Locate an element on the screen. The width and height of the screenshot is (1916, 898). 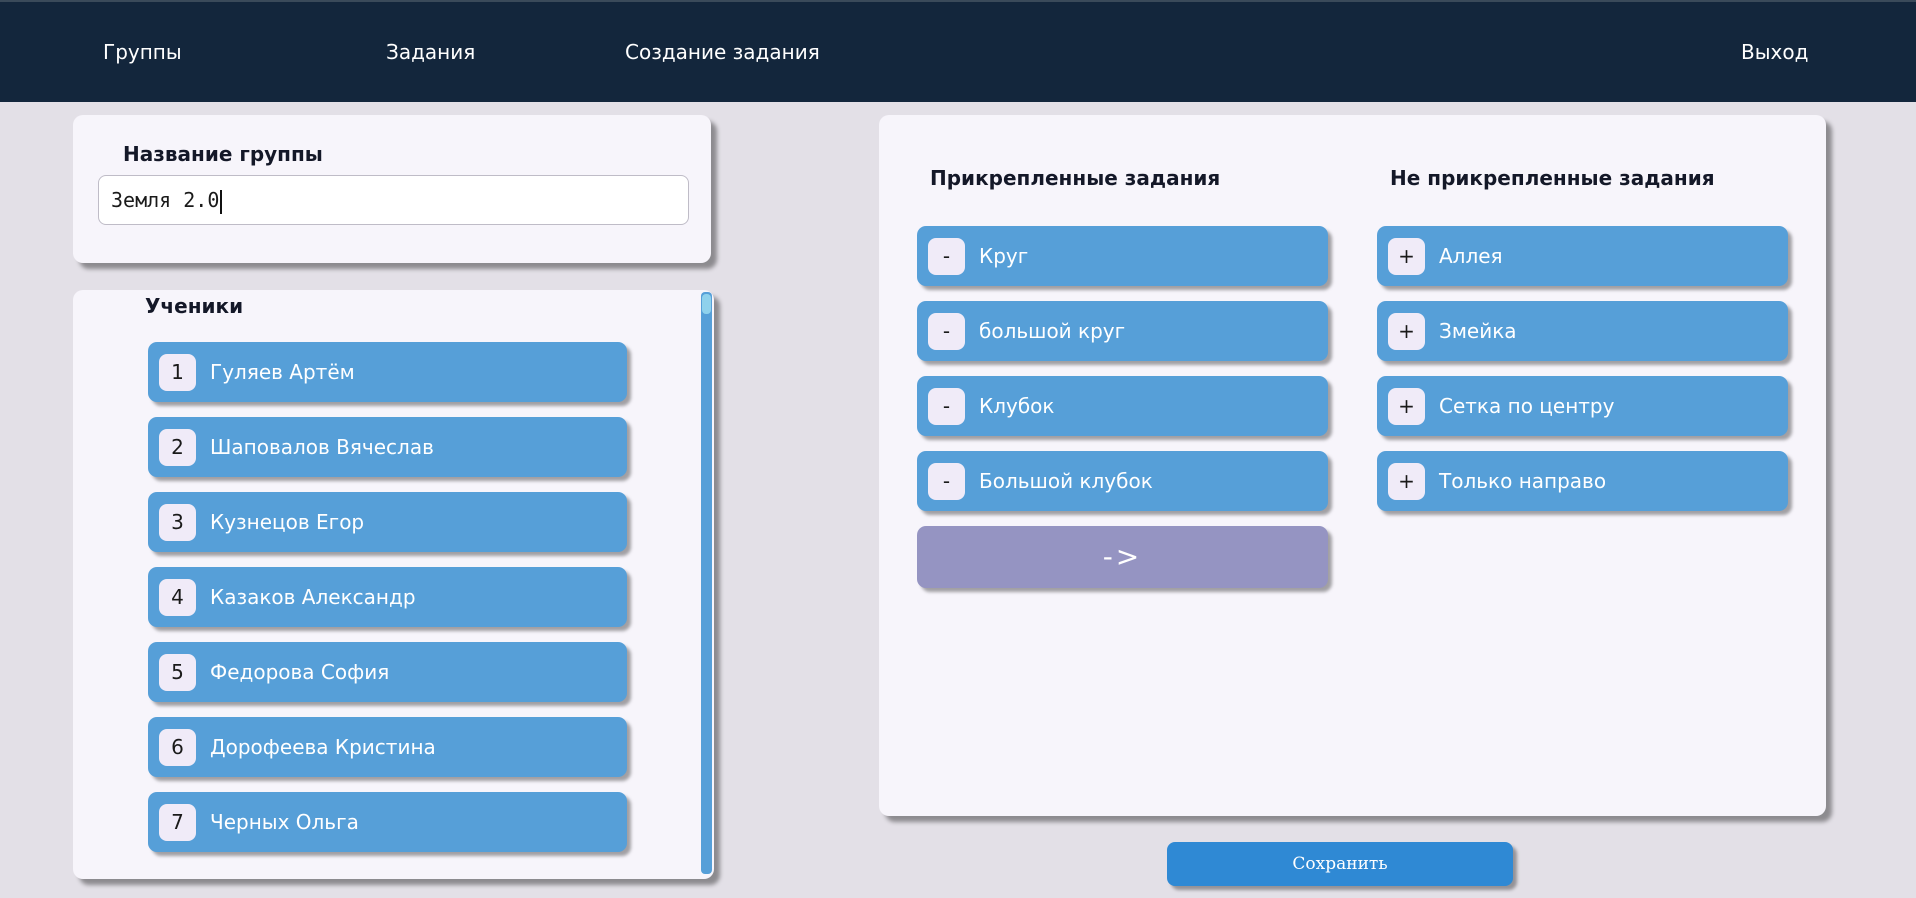
student-number-badge: 4 is located at coordinates (177, 597).